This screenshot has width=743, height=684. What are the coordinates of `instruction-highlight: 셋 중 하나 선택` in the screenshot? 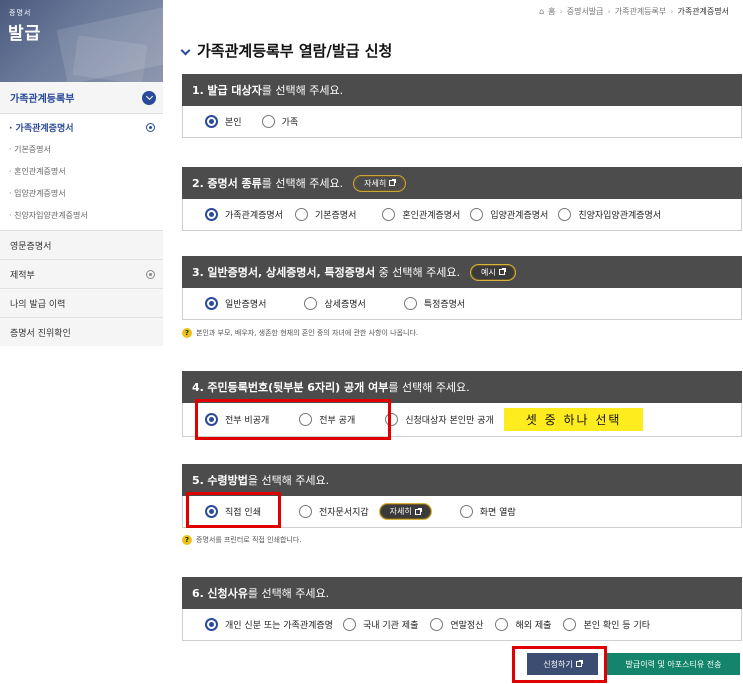 It's located at (573, 419).